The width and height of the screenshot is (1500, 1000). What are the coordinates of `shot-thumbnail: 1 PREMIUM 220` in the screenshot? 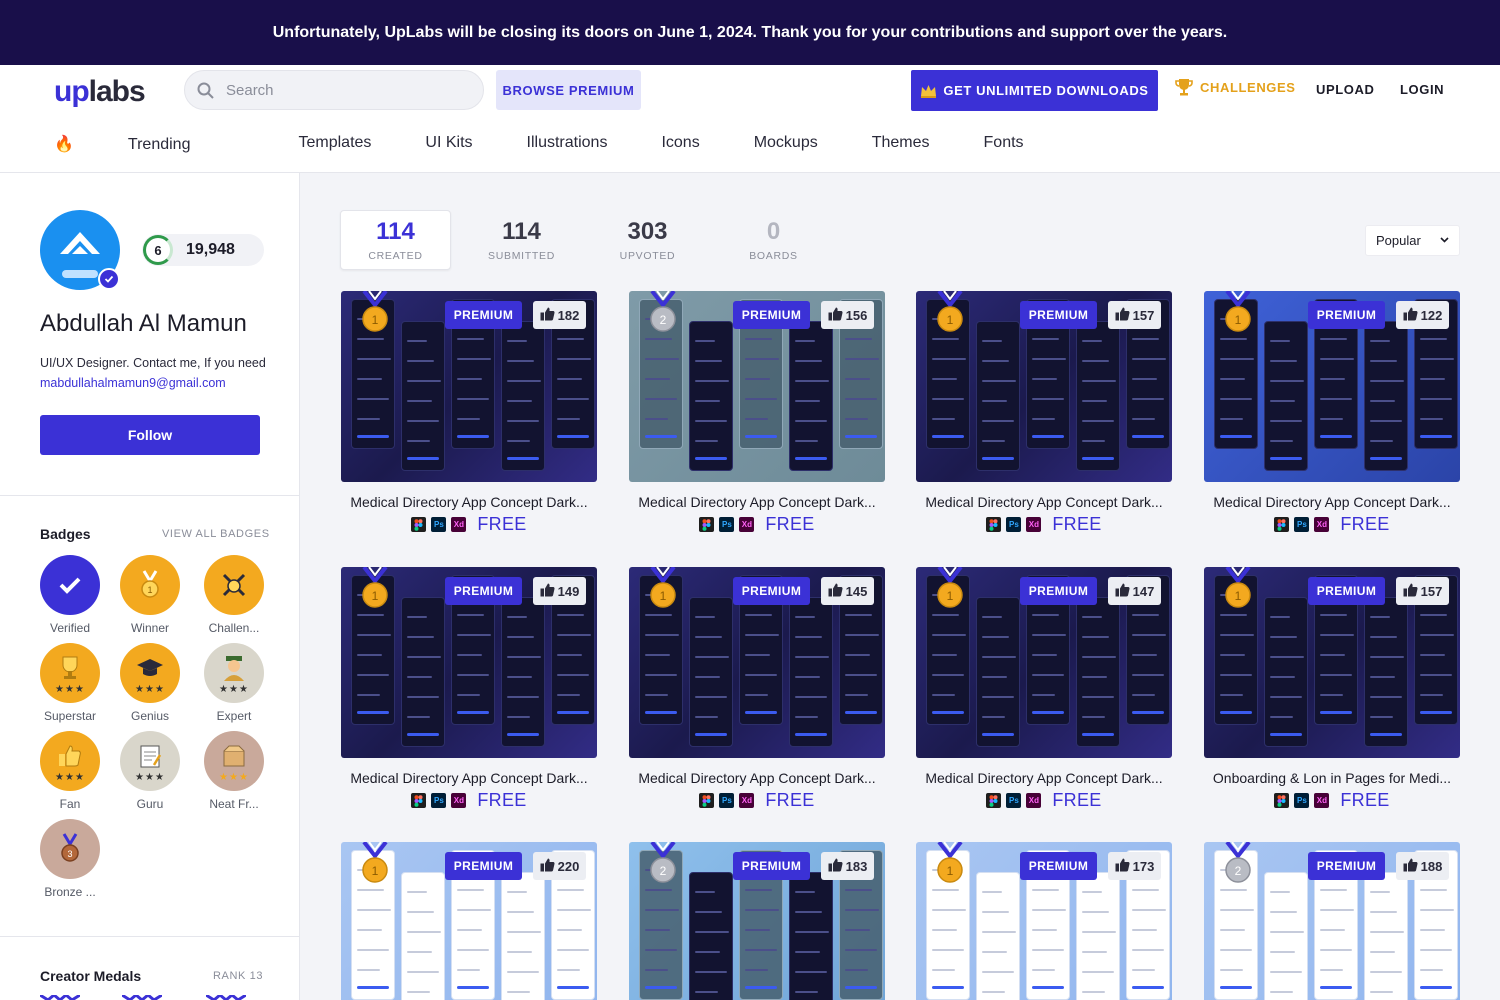 It's located at (469, 921).